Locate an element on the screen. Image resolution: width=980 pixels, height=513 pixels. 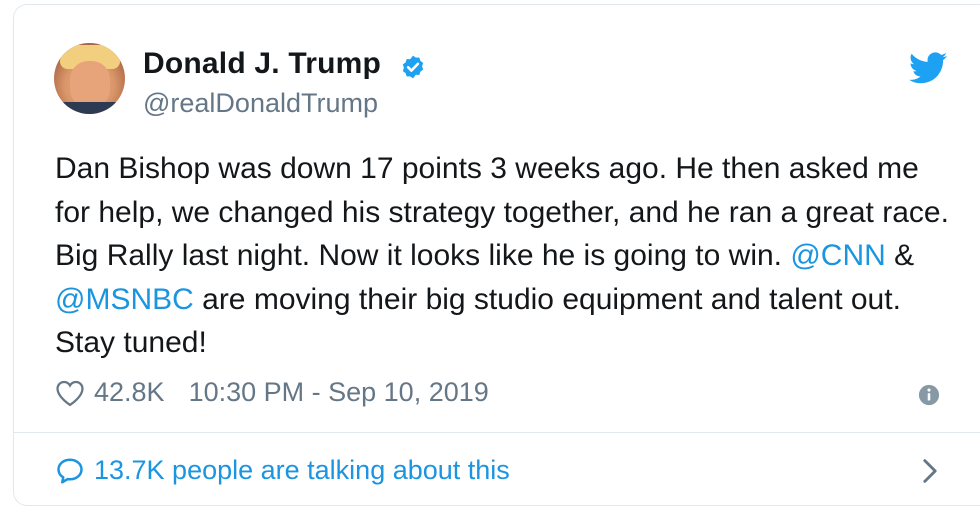
speech-bubble-icon is located at coordinates (70, 470).